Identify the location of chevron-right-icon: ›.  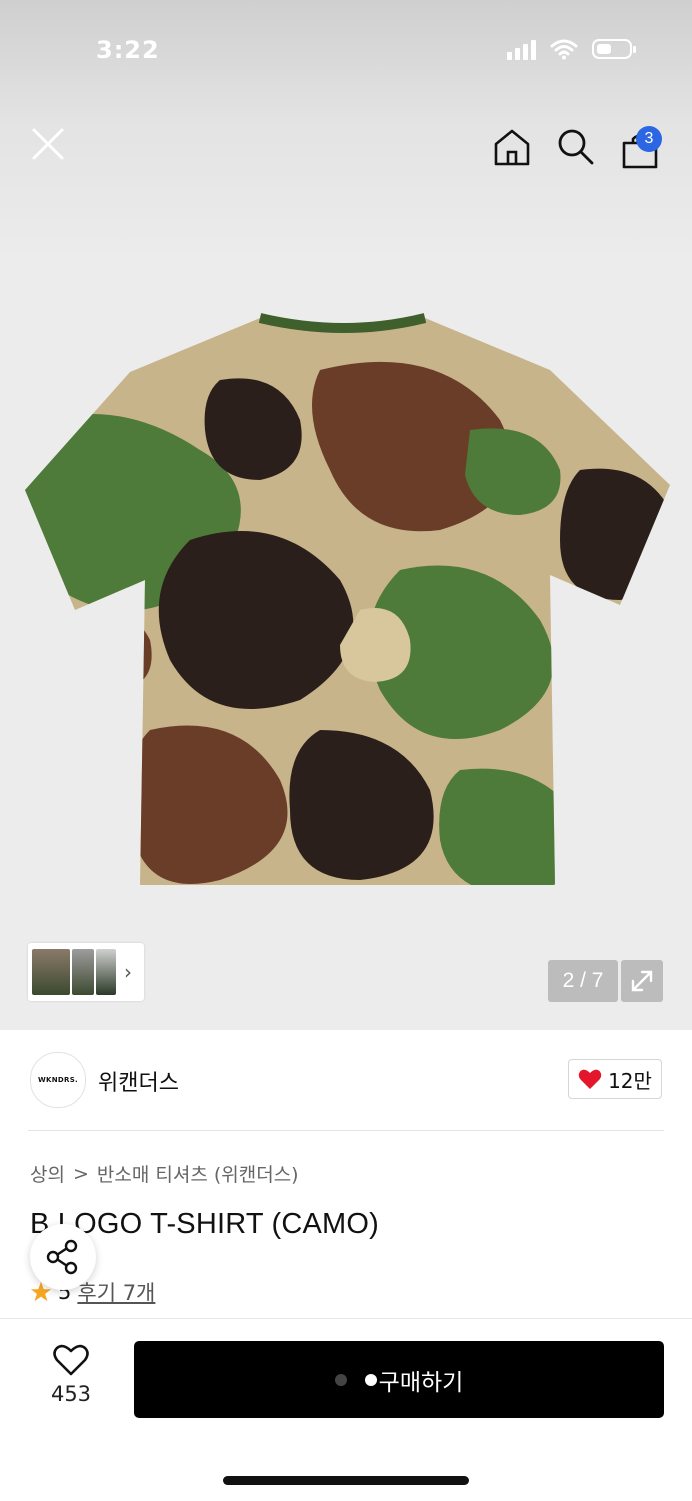
(128, 972).